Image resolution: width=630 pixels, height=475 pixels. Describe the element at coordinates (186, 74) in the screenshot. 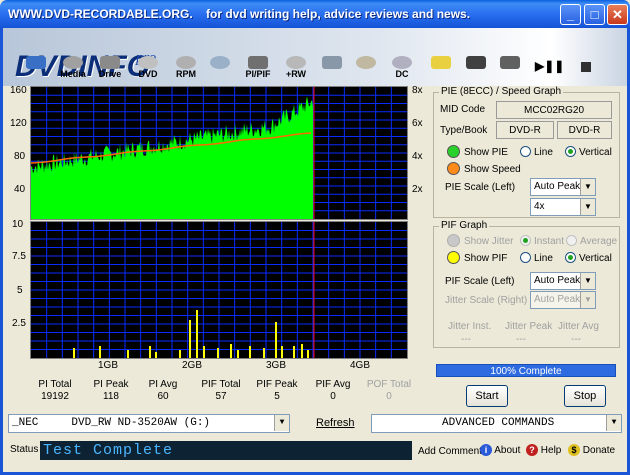

I see `rpm-label: RPM` at that location.